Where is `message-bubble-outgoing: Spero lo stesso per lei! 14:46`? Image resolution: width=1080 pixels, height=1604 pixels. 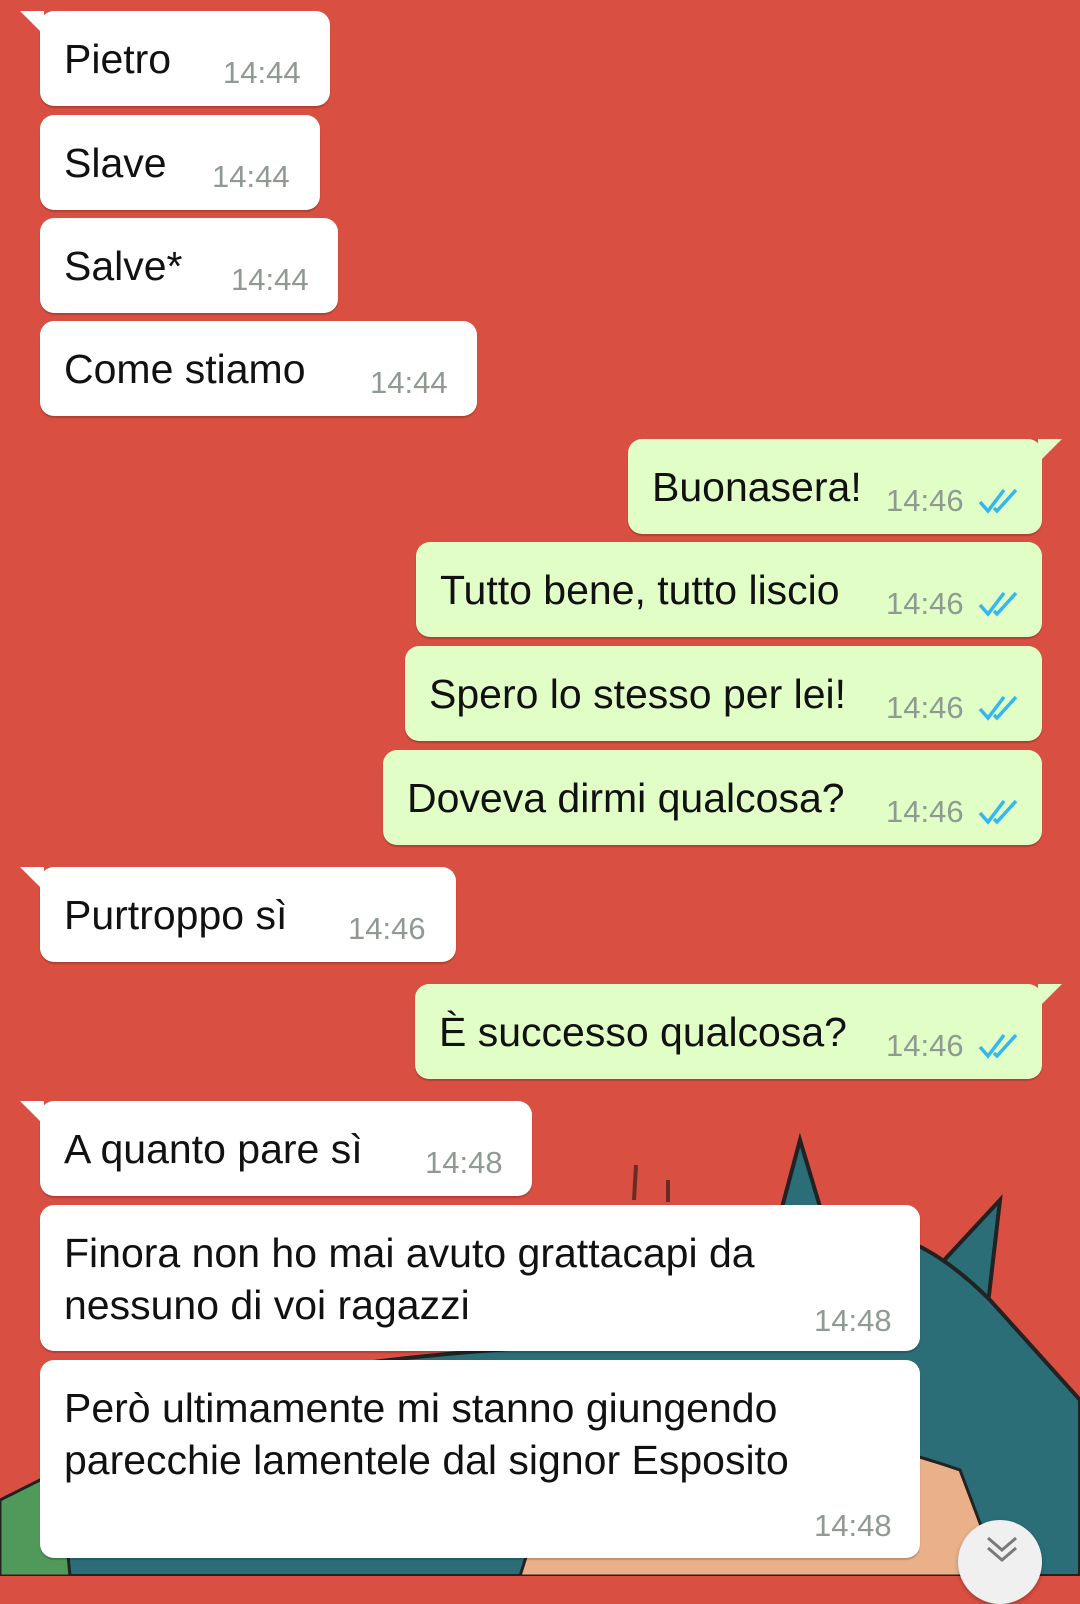 message-bubble-outgoing: Spero lo stesso per lei! 14:46 is located at coordinates (723, 693).